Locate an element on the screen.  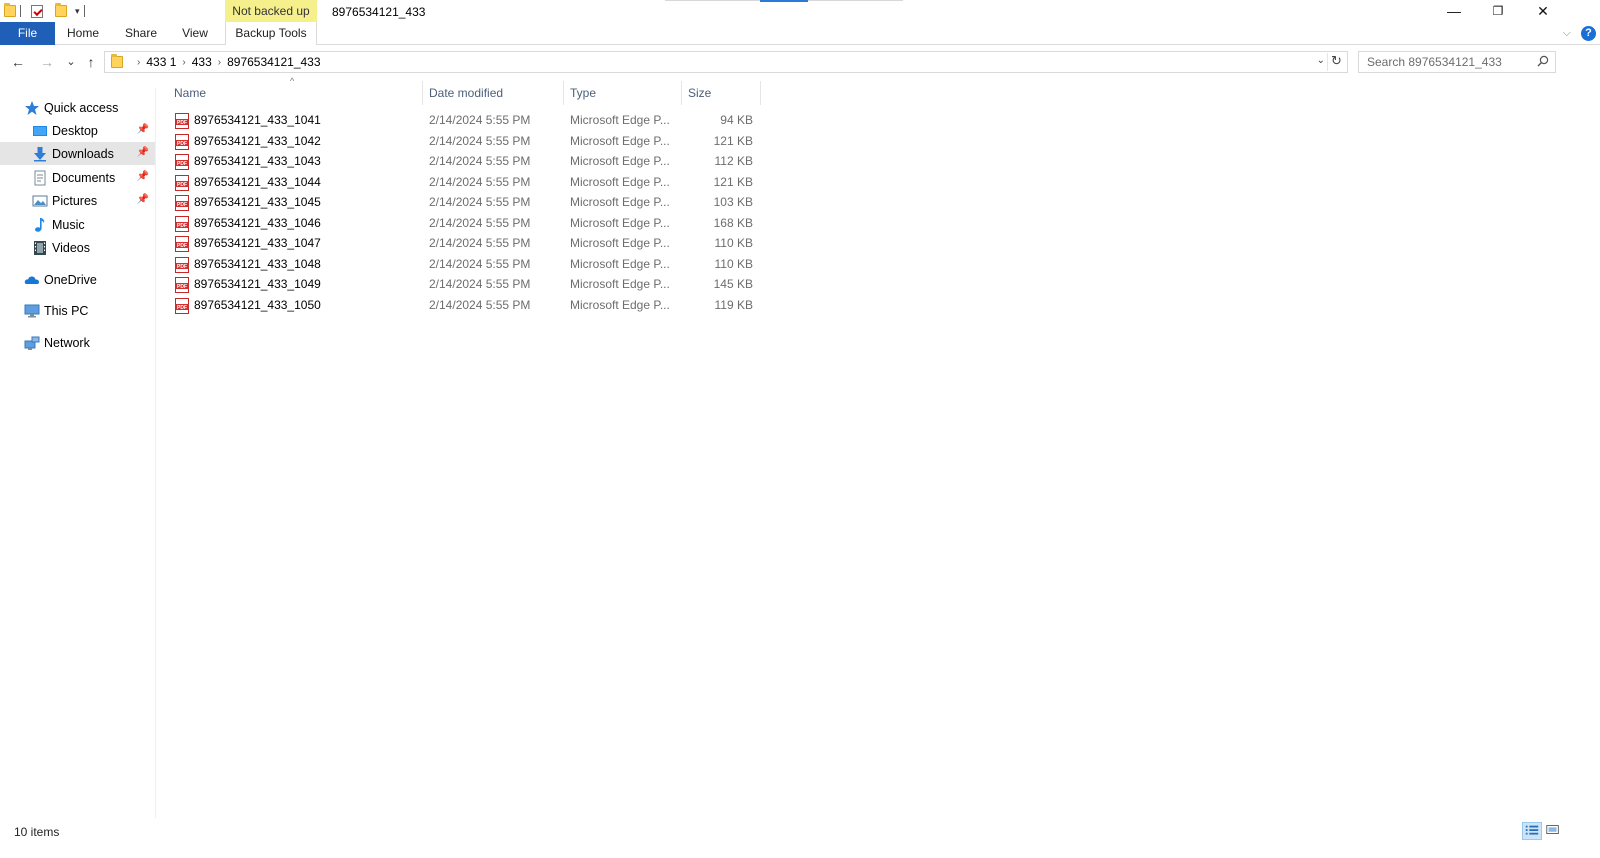
tab-backup-tools: Backup Tools is located at coordinates (271, 33).